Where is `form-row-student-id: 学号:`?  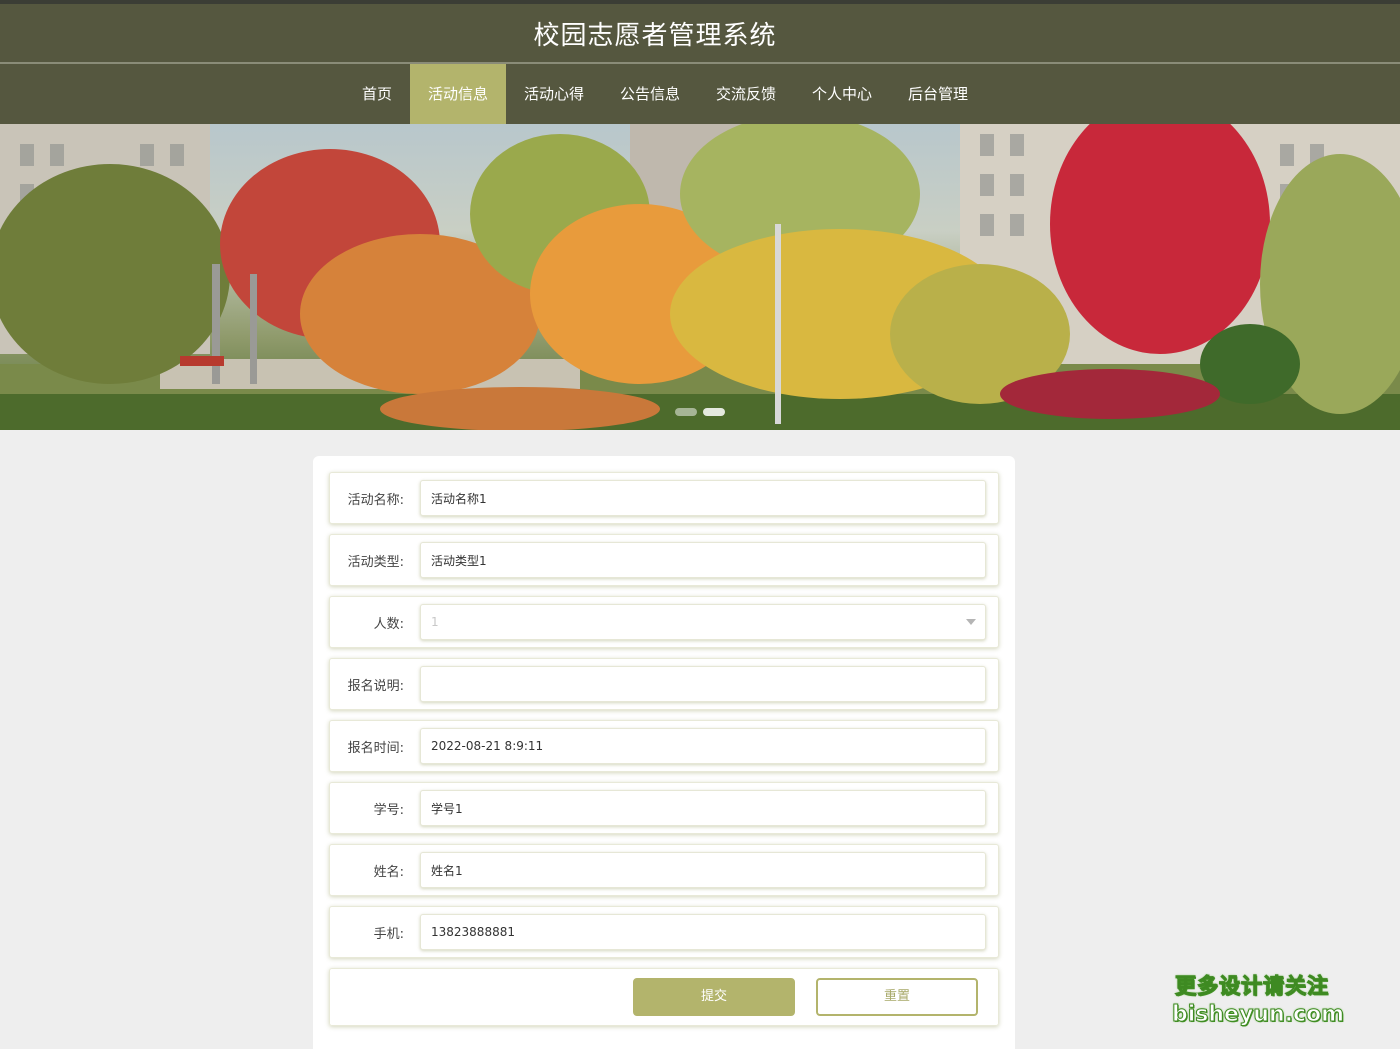 form-row-student-id: 学号: is located at coordinates (664, 808).